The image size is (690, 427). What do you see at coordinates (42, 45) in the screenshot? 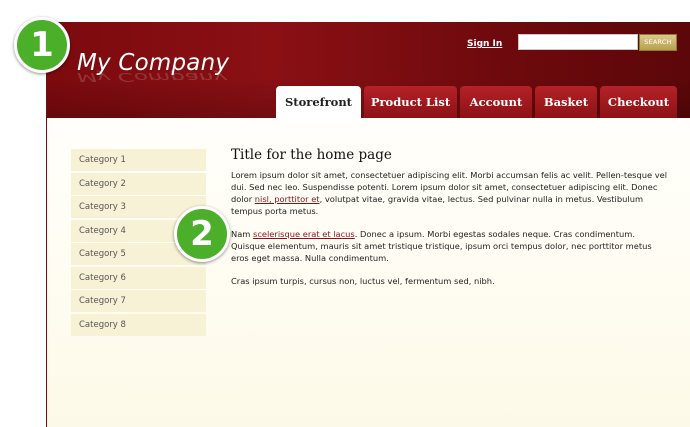
I see `annotation-badge-1: 1` at bounding box center [42, 45].